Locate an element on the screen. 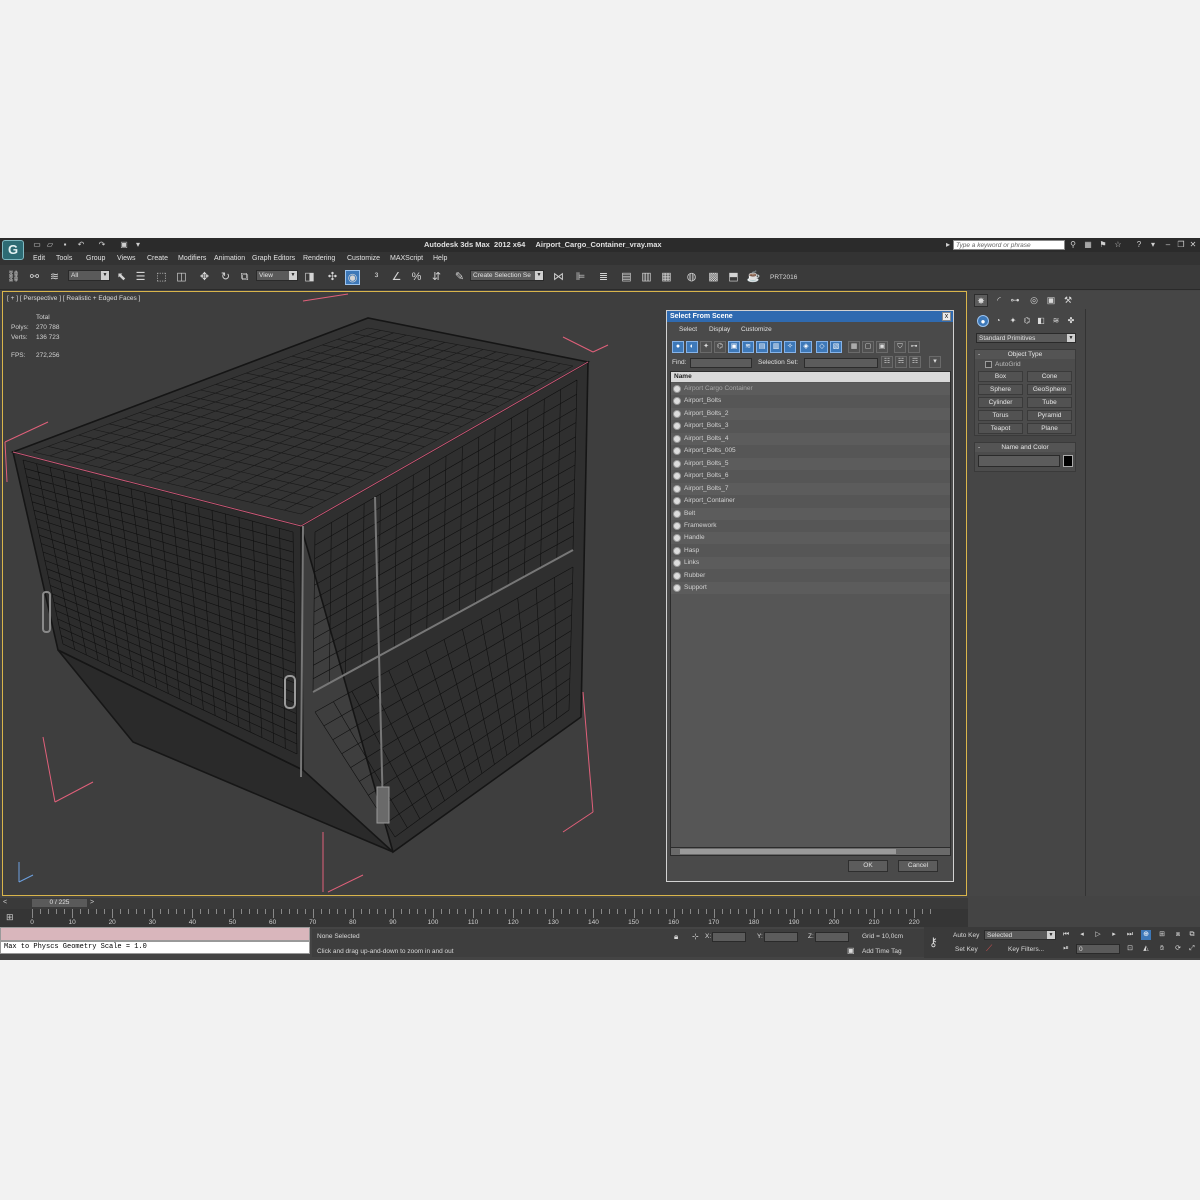 The width and height of the screenshot is (1200, 1200). object-list-row: Airport_Container is located at coordinates (810, 501).